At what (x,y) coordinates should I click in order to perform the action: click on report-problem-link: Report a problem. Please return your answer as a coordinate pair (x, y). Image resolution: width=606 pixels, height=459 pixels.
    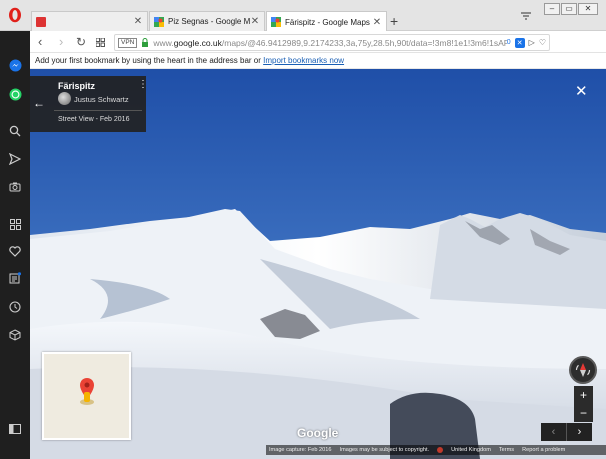
    Looking at the image, I should click on (543, 450).